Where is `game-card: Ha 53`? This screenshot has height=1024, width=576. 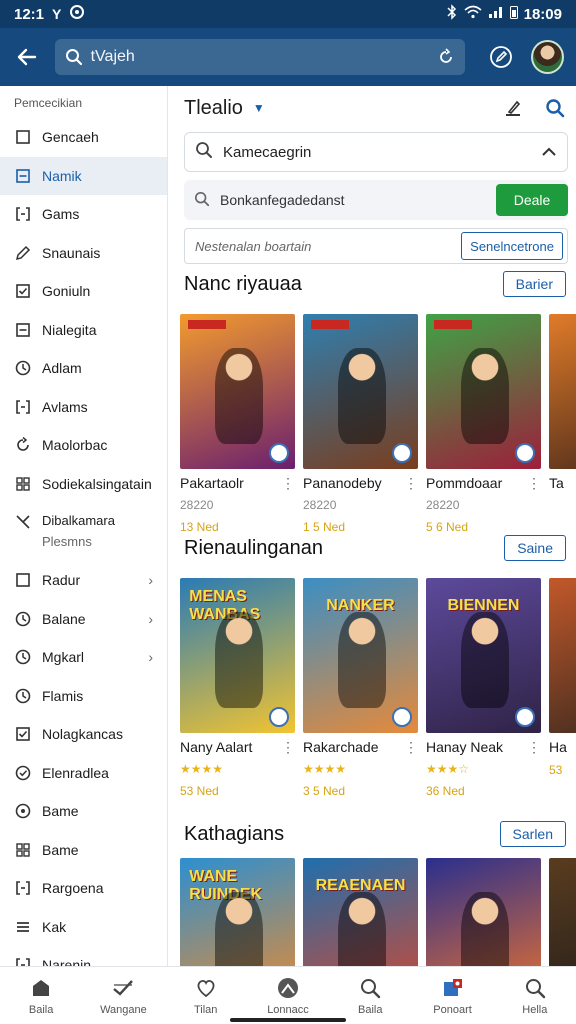
game-card: Ha 53 is located at coordinates (562, 688).